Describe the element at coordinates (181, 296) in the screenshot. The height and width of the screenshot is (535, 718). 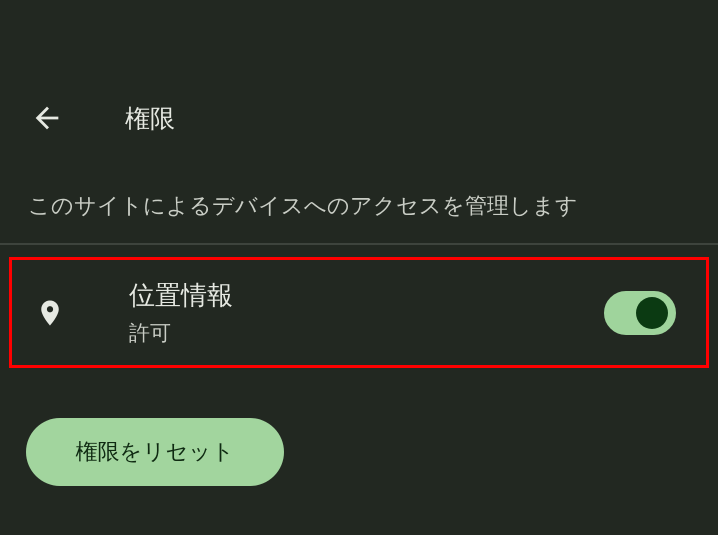
I see `permission-title: 位置情報` at that location.